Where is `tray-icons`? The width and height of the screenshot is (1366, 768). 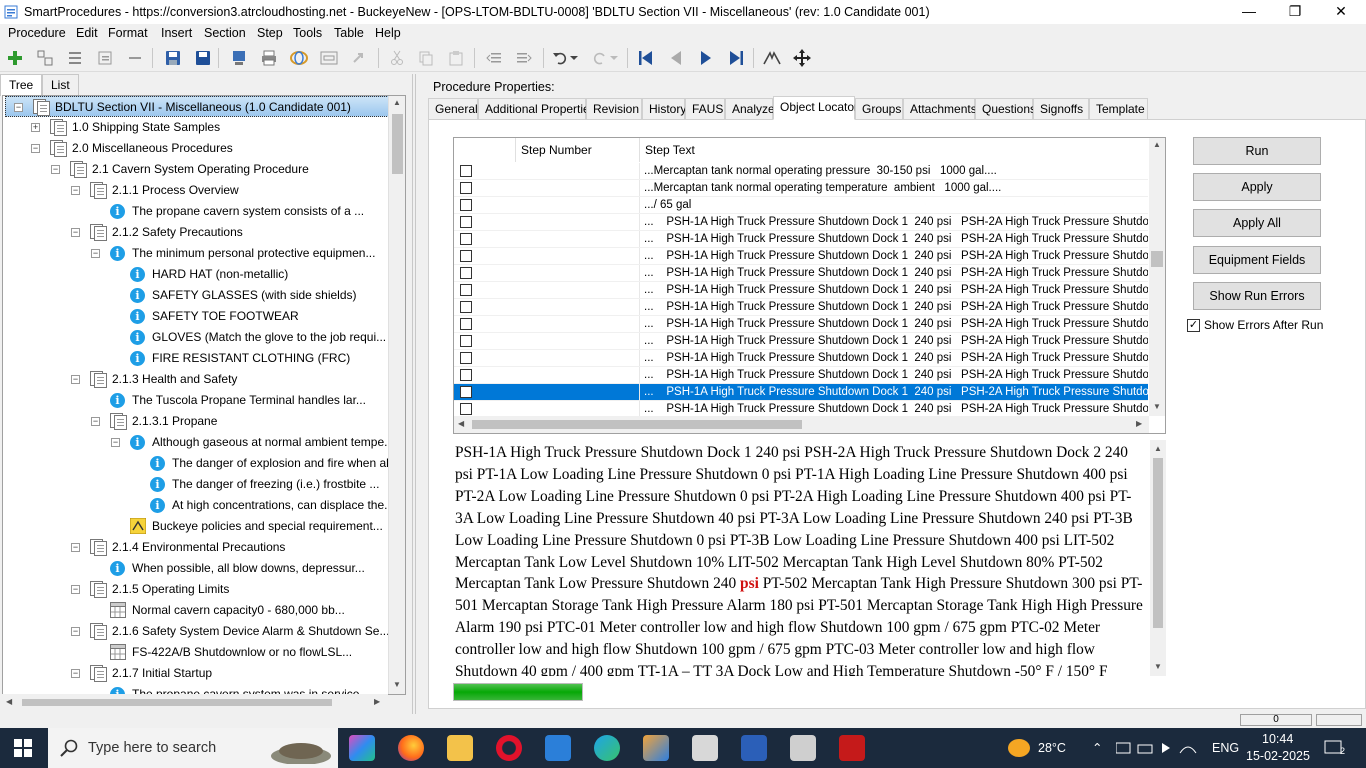 tray-icons is located at coordinates (1157, 749).